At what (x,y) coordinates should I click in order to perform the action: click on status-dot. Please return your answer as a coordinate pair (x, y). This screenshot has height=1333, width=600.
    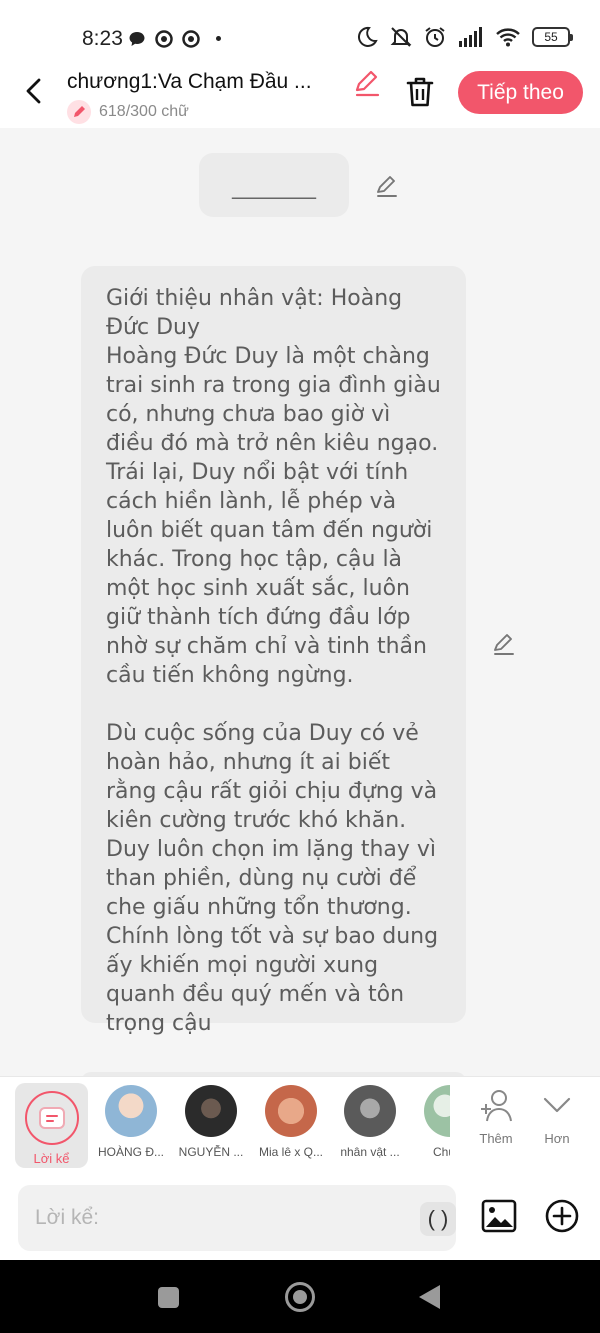
    Looking at the image, I should click on (218, 38).